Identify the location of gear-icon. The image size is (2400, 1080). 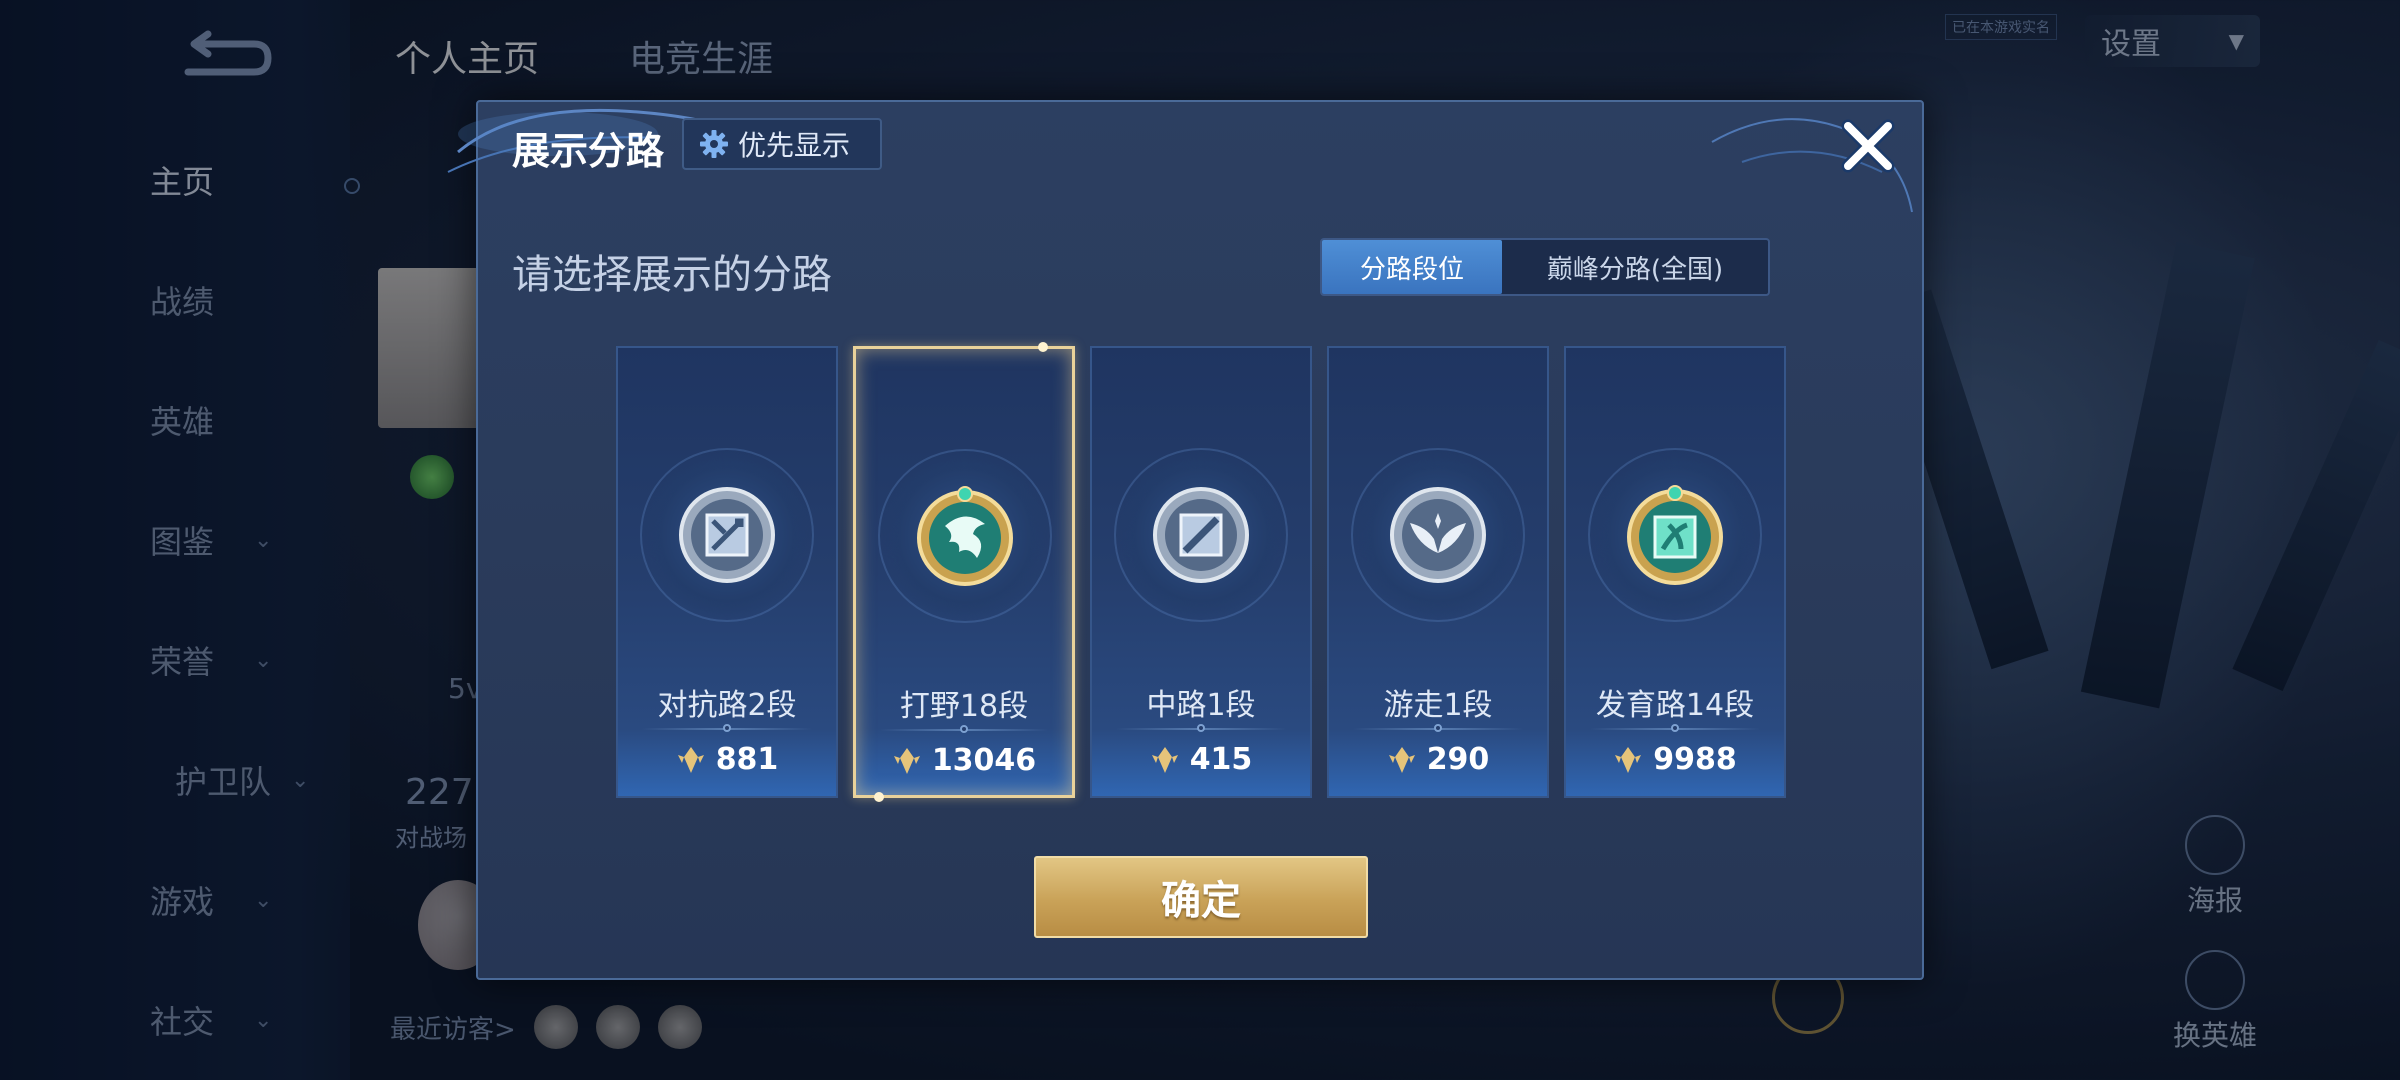
(714, 144).